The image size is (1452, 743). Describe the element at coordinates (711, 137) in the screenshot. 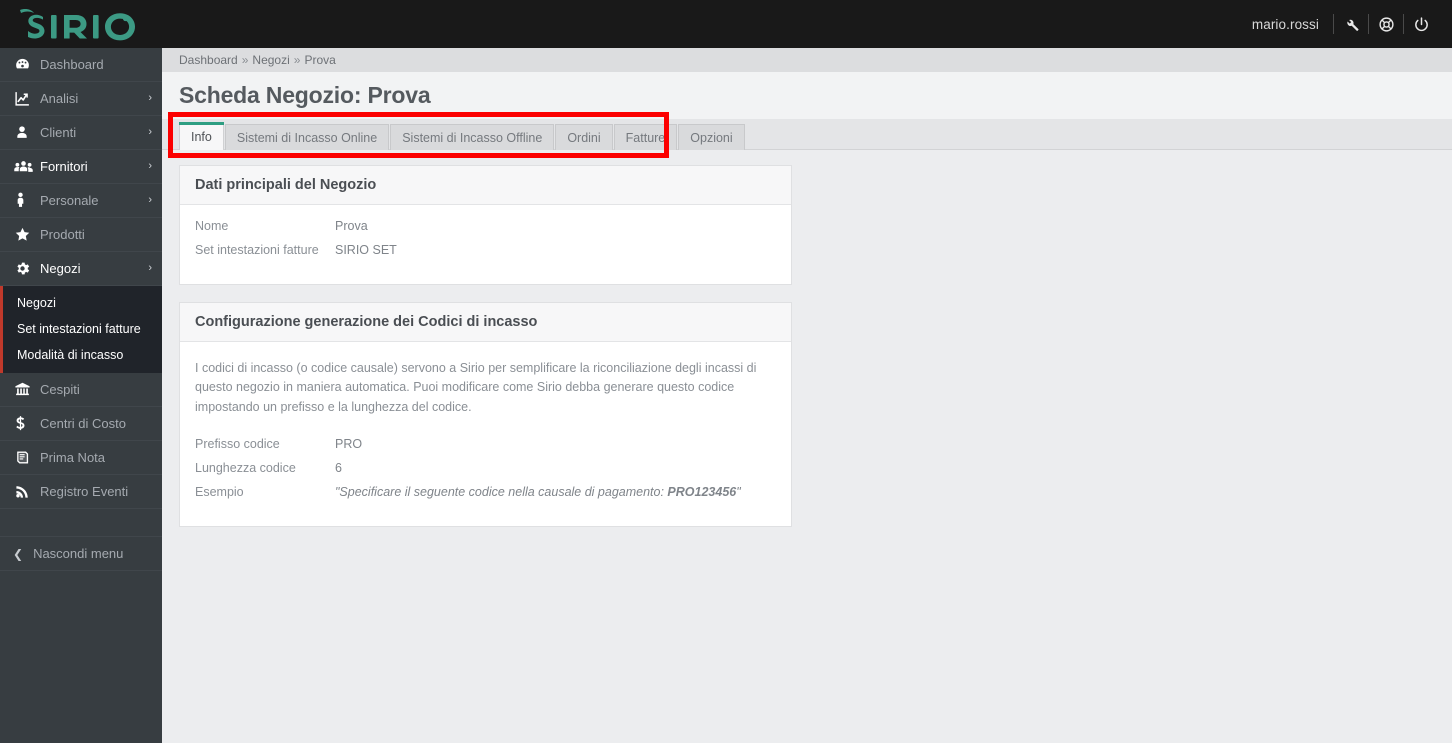

I see `tab-opzioni: Opzioni` at that location.